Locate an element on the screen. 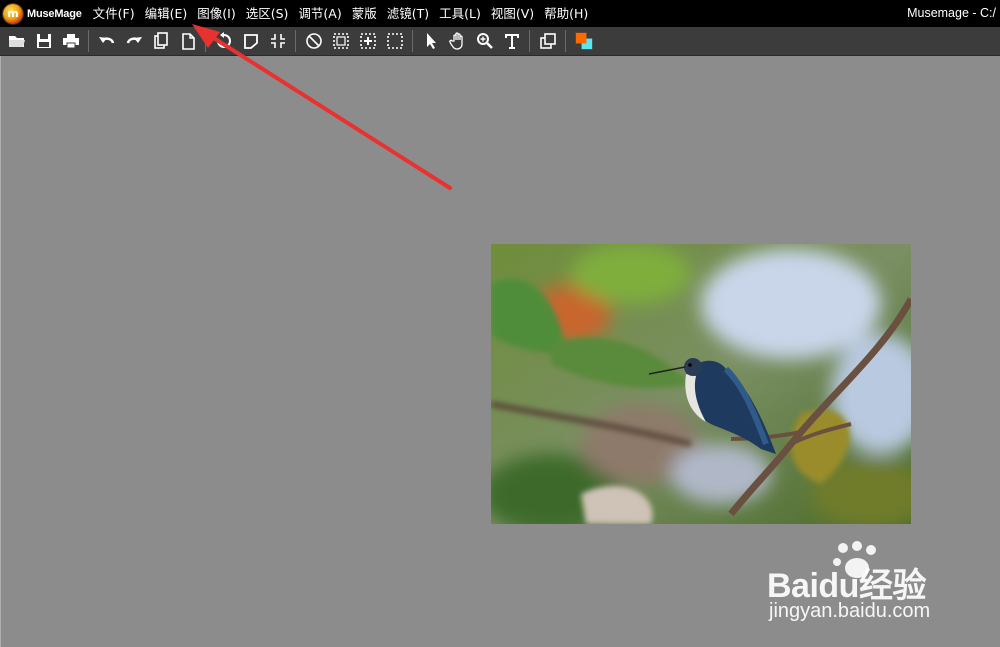 The width and height of the screenshot is (1000, 647). deselect-icon is located at coordinates (314, 41).